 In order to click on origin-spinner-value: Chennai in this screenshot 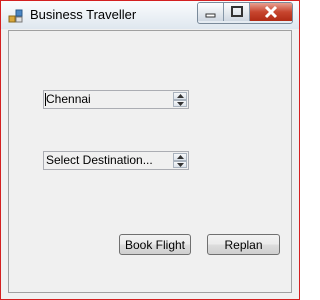, I will do `click(68, 99)`.